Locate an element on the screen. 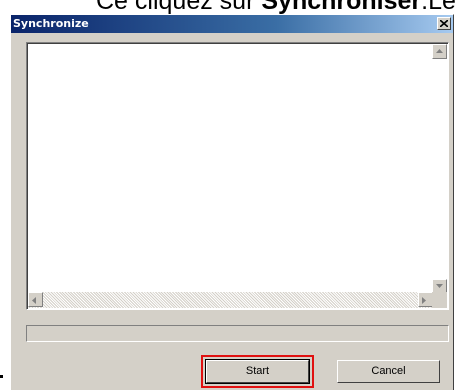 Image resolution: width=459 pixels, height=390 pixels. window-title: Synchronize is located at coordinates (51, 23).